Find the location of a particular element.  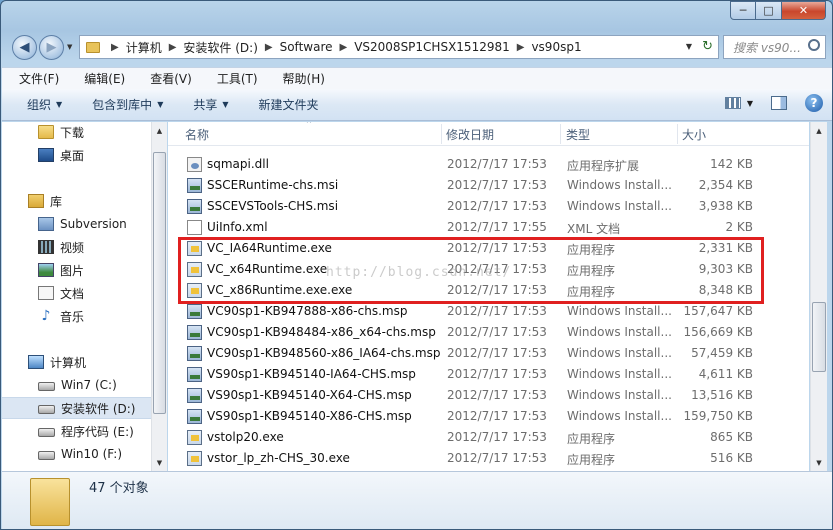

menu-edit: 编辑(E) is located at coordinates (100, 78).